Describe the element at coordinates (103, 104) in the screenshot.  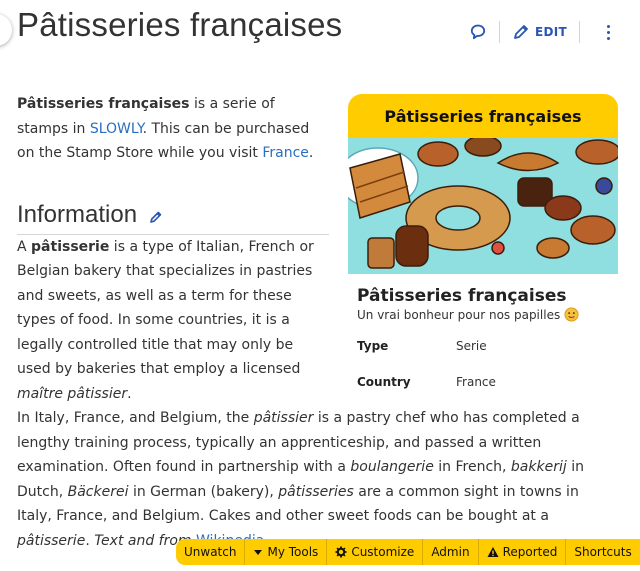
I see `intro-bold-title: Pâtisseries françaises` at that location.